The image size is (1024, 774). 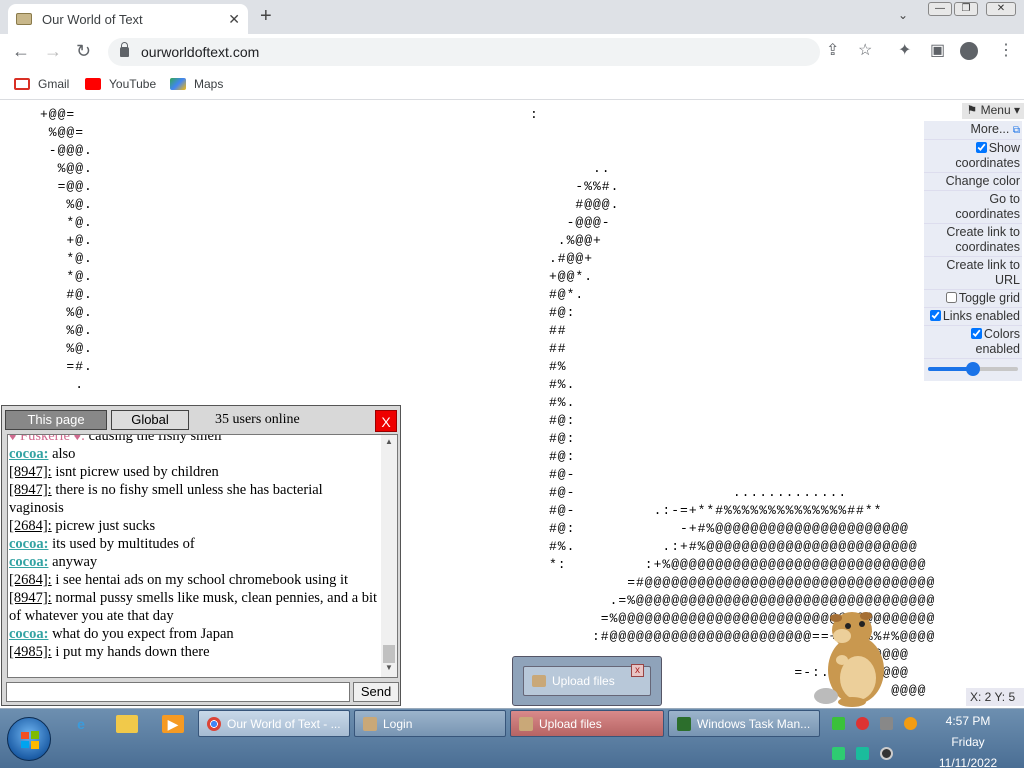 What do you see at coordinates (214, 723) in the screenshot?
I see `chrome-icon` at bounding box center [214, 723].